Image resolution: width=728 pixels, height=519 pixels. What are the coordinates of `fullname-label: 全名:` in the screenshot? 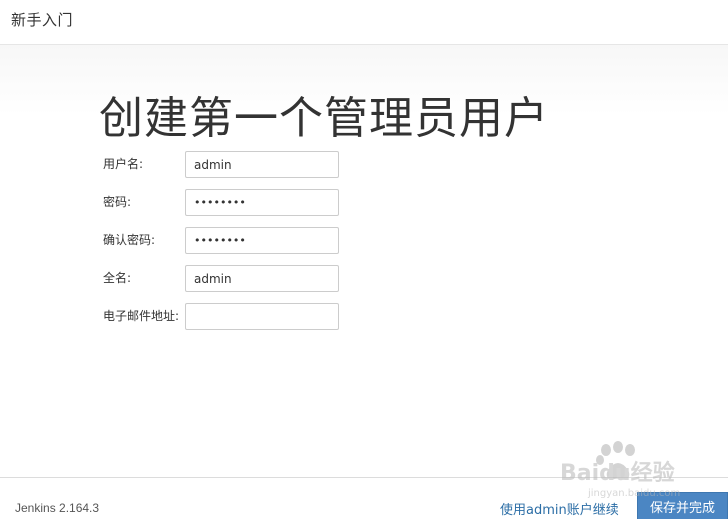 It's located at (117, 278).